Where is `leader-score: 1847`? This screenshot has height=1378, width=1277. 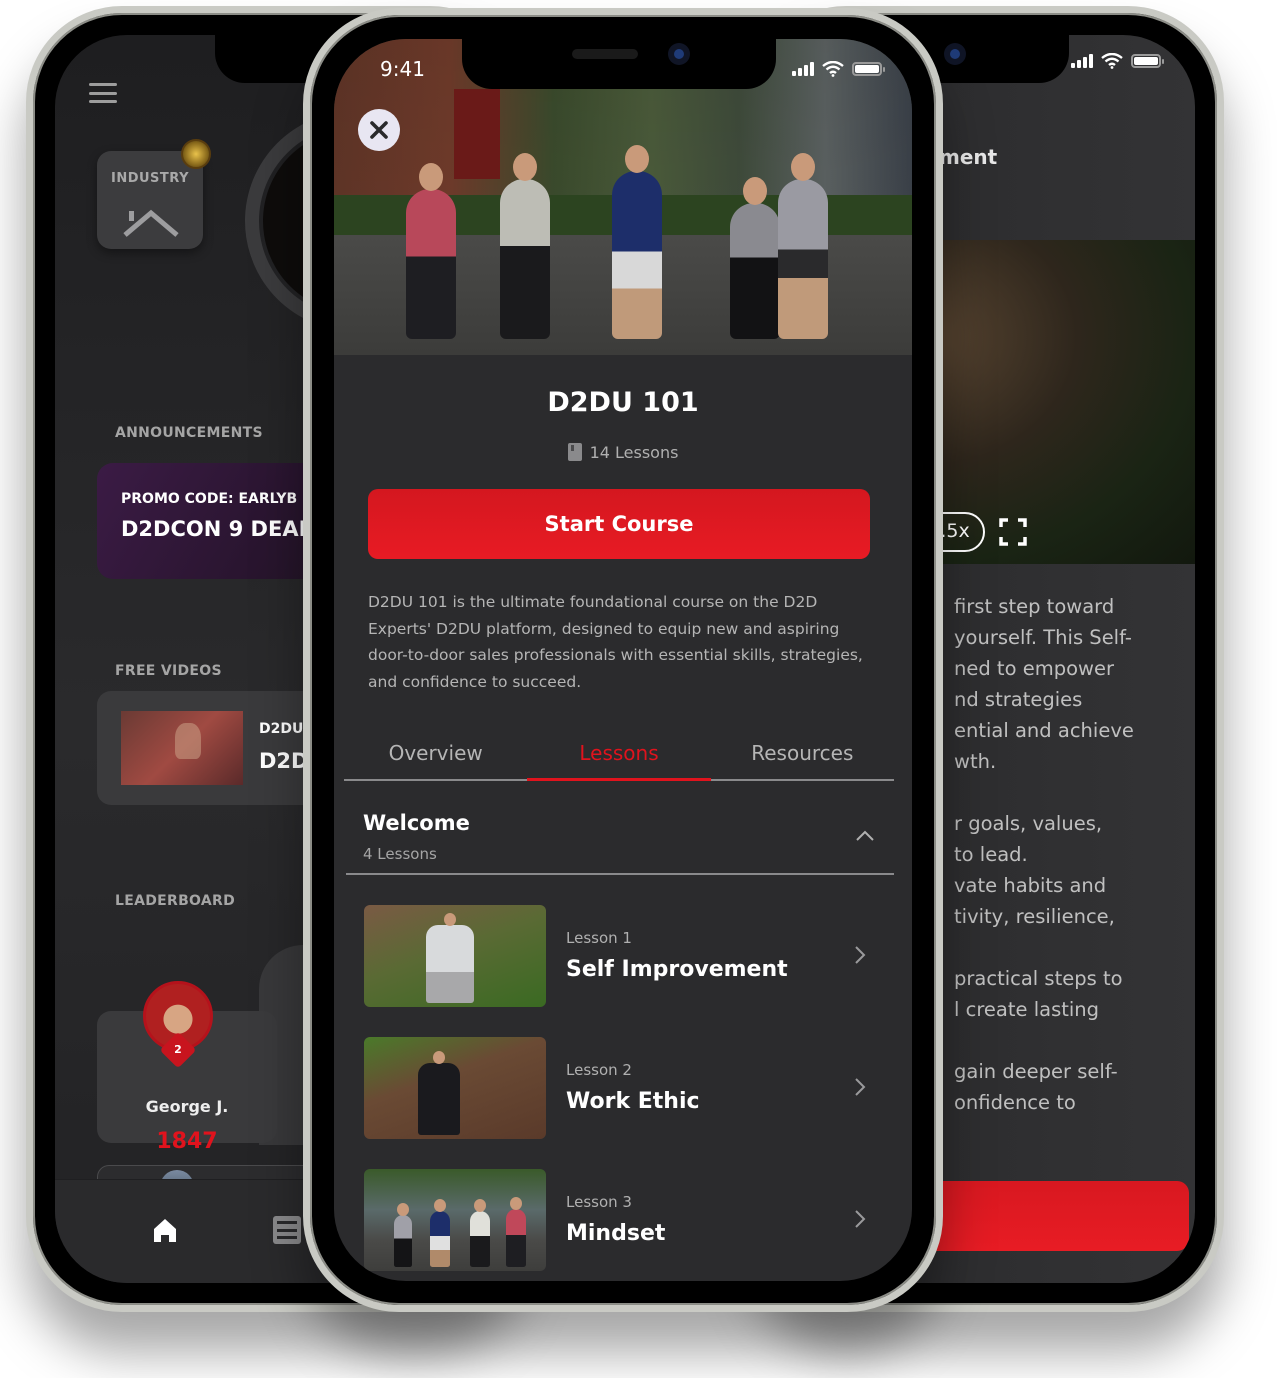 leader-score: 1847 is located at coordinates (187, 1141).